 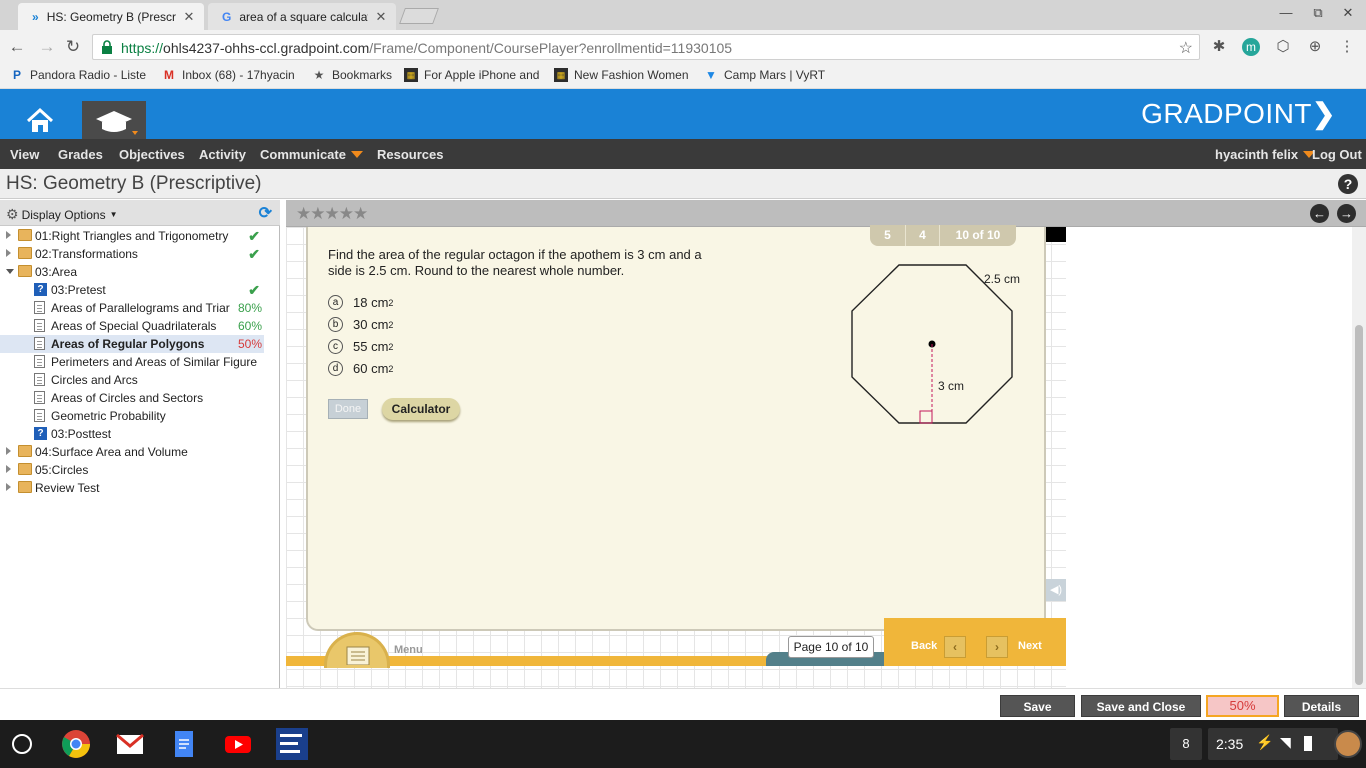 What do you see at coordinates (1346, 213) in the screenshot?
I see `next-arrow-icon: →` at bounding box center [1346, 213].